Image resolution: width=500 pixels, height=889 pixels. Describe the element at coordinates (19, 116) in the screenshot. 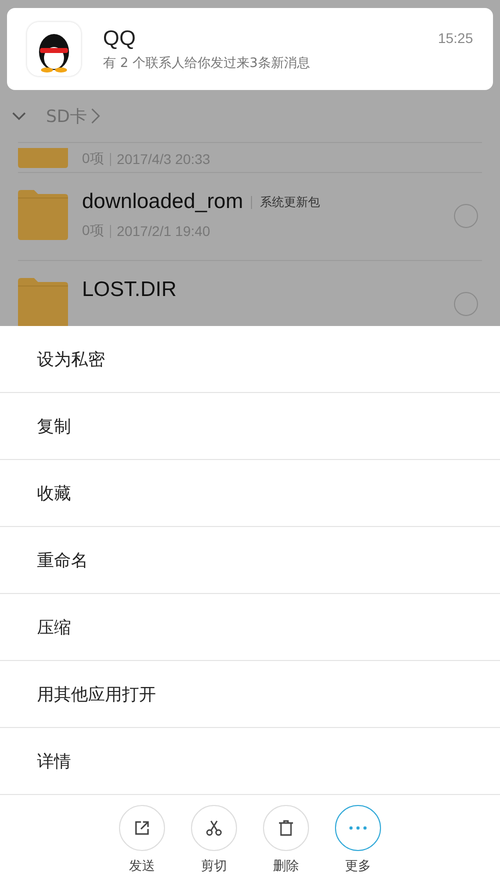

I see `chevron-down-icon` at that location.